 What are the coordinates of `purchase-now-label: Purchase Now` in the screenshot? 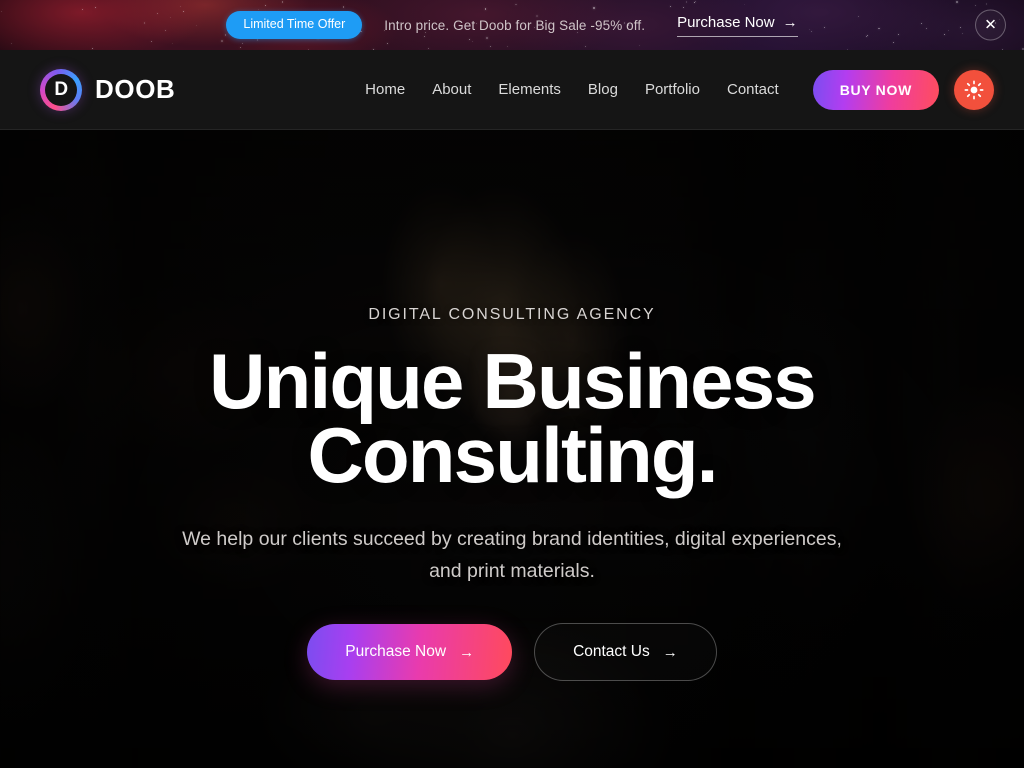 It's located at (396, 652).